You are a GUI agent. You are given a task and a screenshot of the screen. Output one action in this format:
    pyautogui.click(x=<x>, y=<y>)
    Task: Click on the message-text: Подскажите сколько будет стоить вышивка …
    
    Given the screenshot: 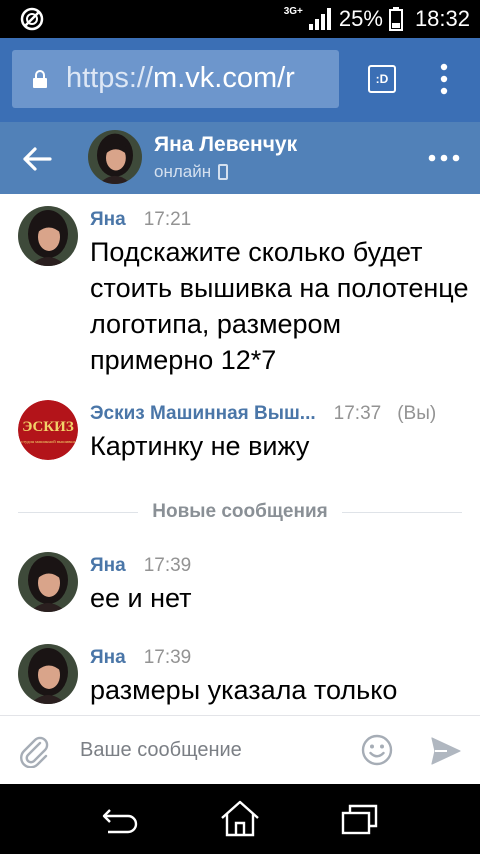 What is the action you would take?
    pyautogui.click(x=279, y=306)
    